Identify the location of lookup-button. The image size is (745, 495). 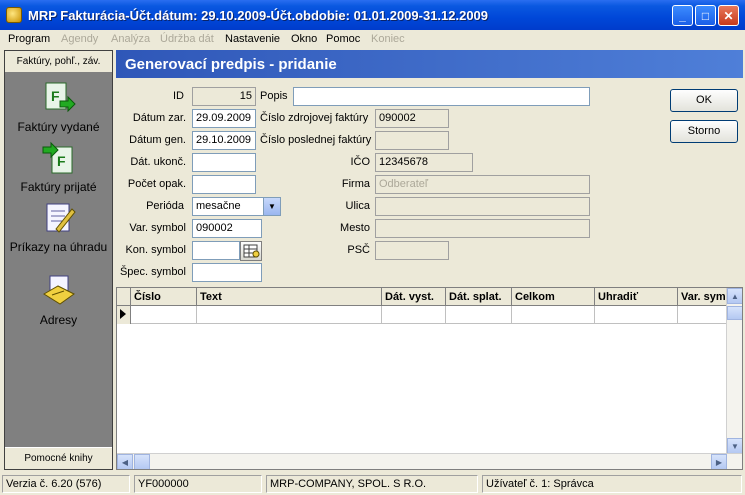
(251, 251).